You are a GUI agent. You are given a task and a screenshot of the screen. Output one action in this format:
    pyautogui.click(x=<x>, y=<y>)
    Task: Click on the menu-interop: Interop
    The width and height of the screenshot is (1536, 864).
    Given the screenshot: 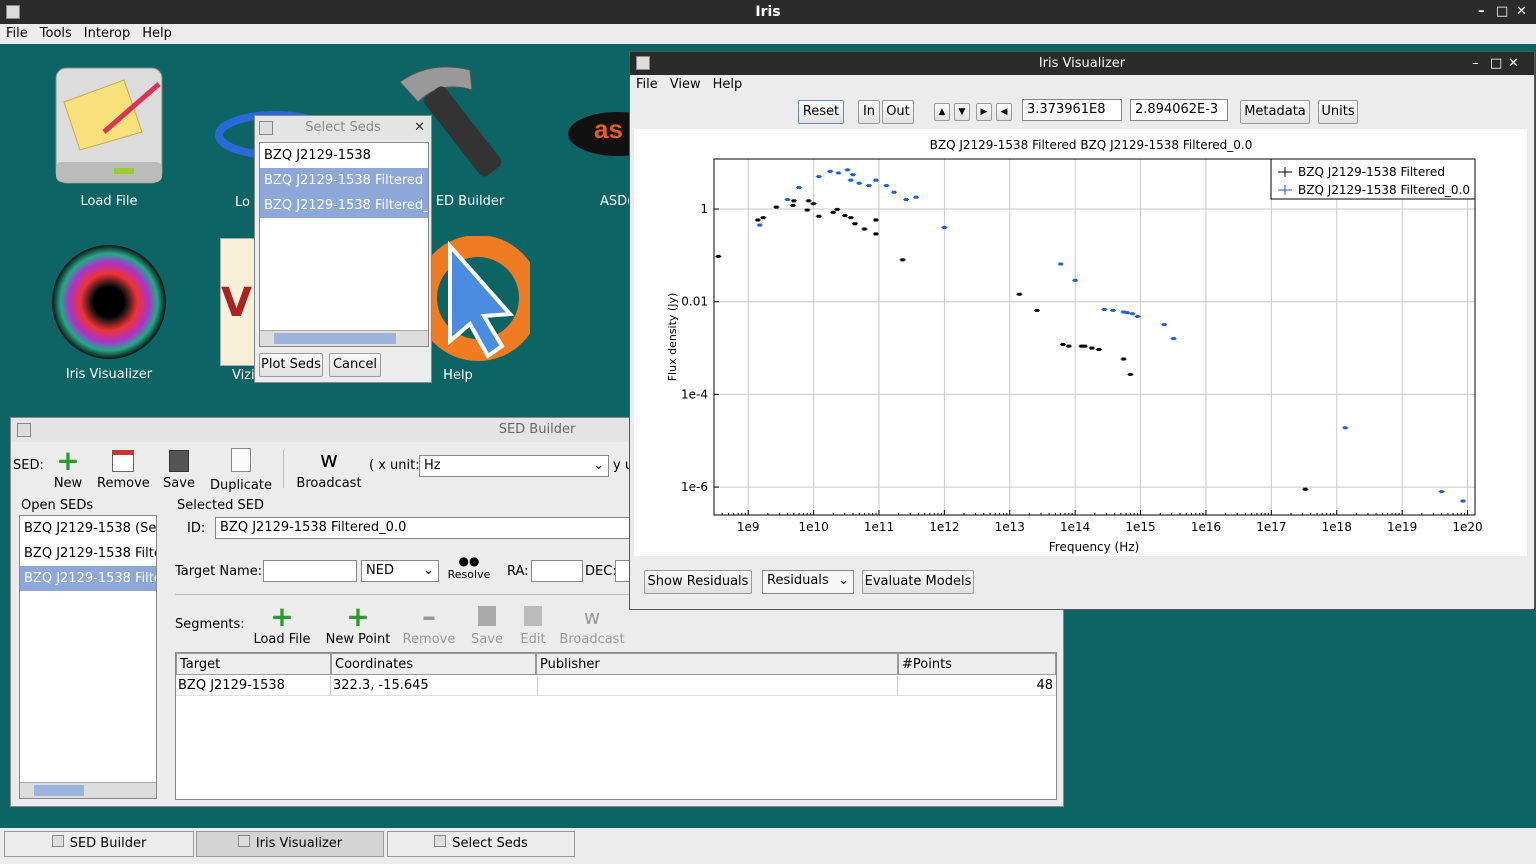 What is the action you would take?
    pyautogui.click(x=107, y=34)
    